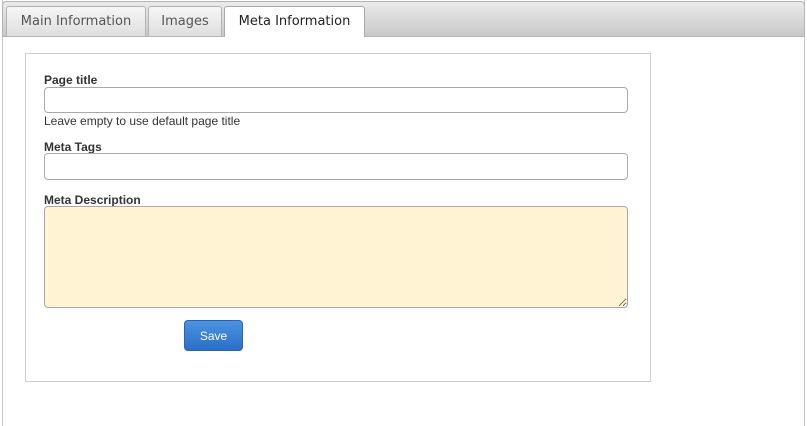 This screenshot has height=426, width=807. What do you see at coordinates (185, 21) in the screenshot?
I see `tab-images: Images` at bounding box center [185, 21].